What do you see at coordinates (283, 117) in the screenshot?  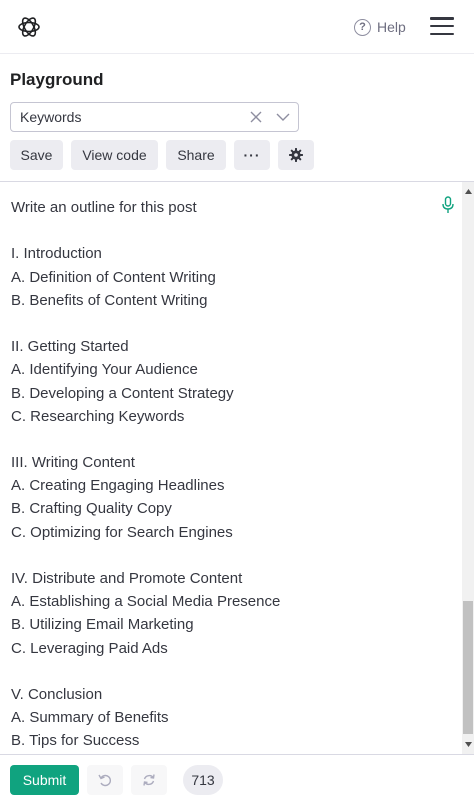 I see `chevron-down-icon` at bounding box center [283, 117].